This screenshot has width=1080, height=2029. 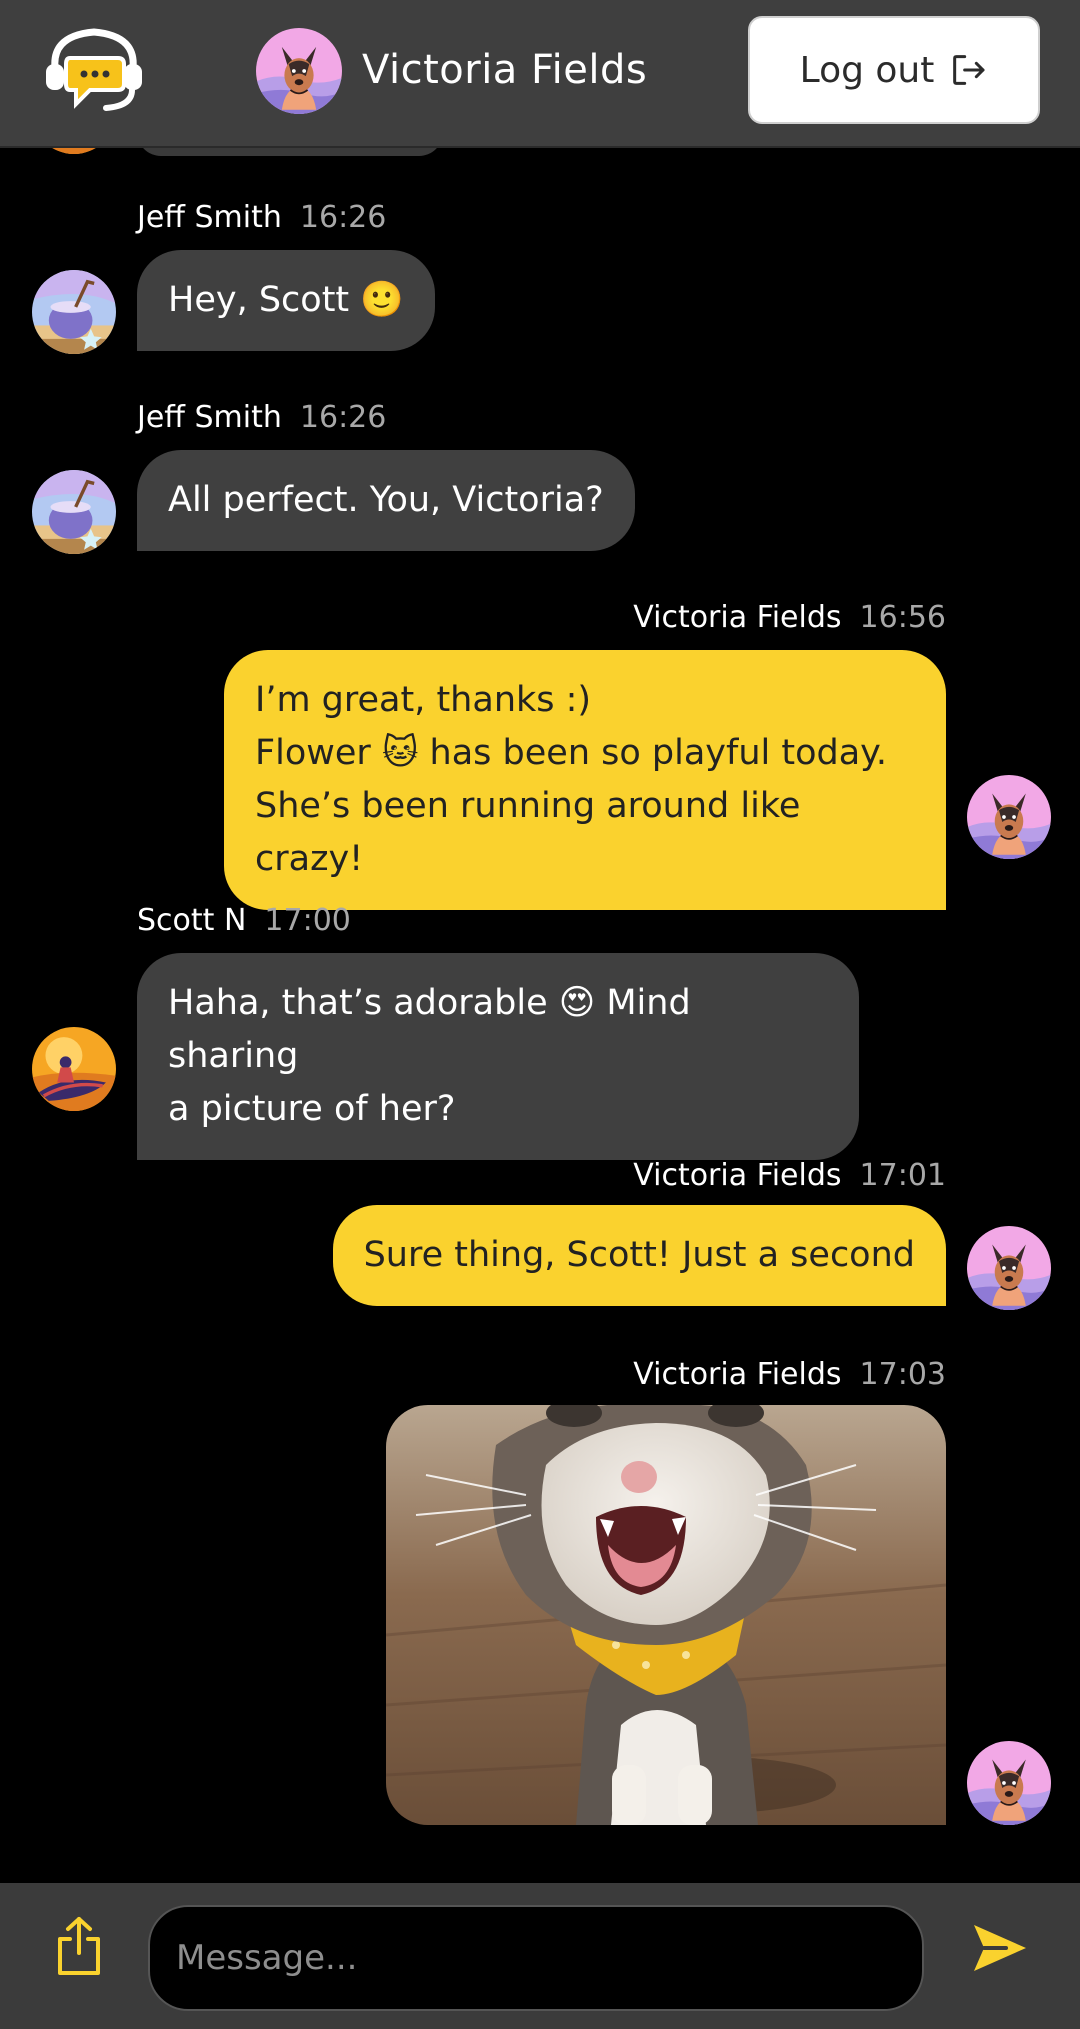 I want to click on top-bar: Victoria Fields Log out, so click(x=540, y=74).